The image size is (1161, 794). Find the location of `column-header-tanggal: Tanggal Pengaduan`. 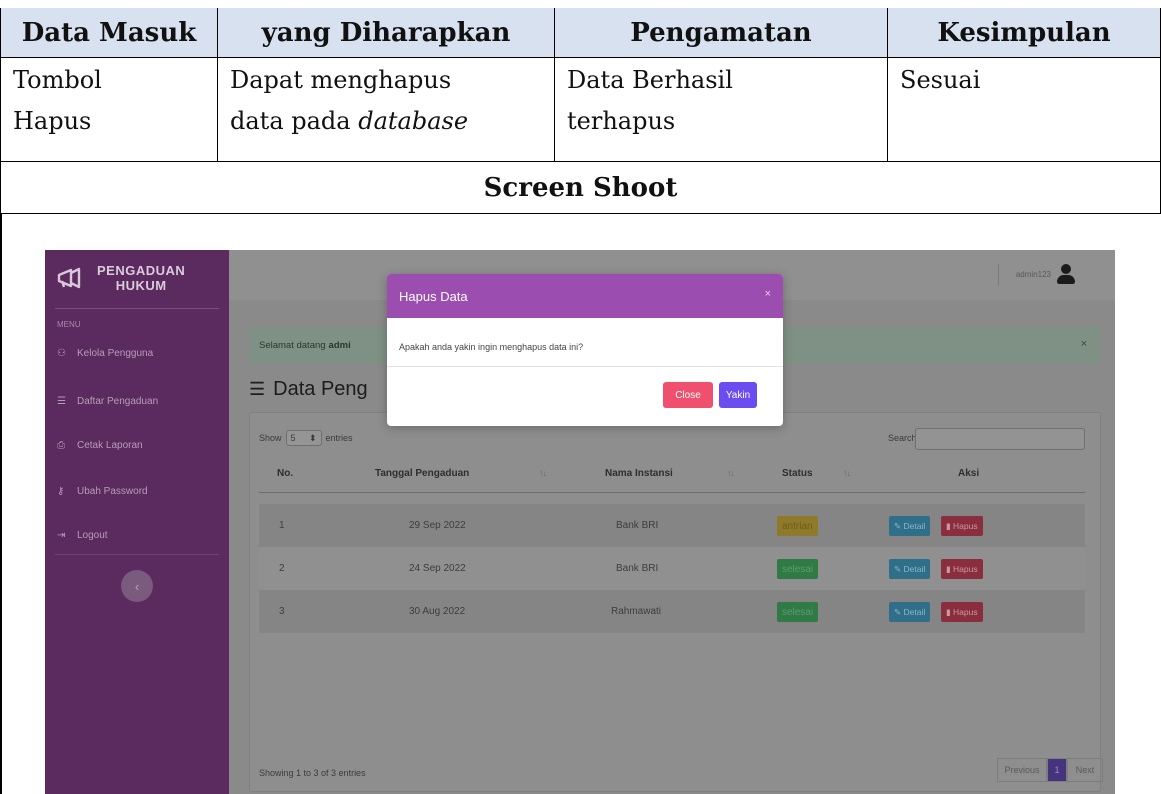

column-header-tanggal: Tanggal Pengaduan is located at coordinates (422, 473).